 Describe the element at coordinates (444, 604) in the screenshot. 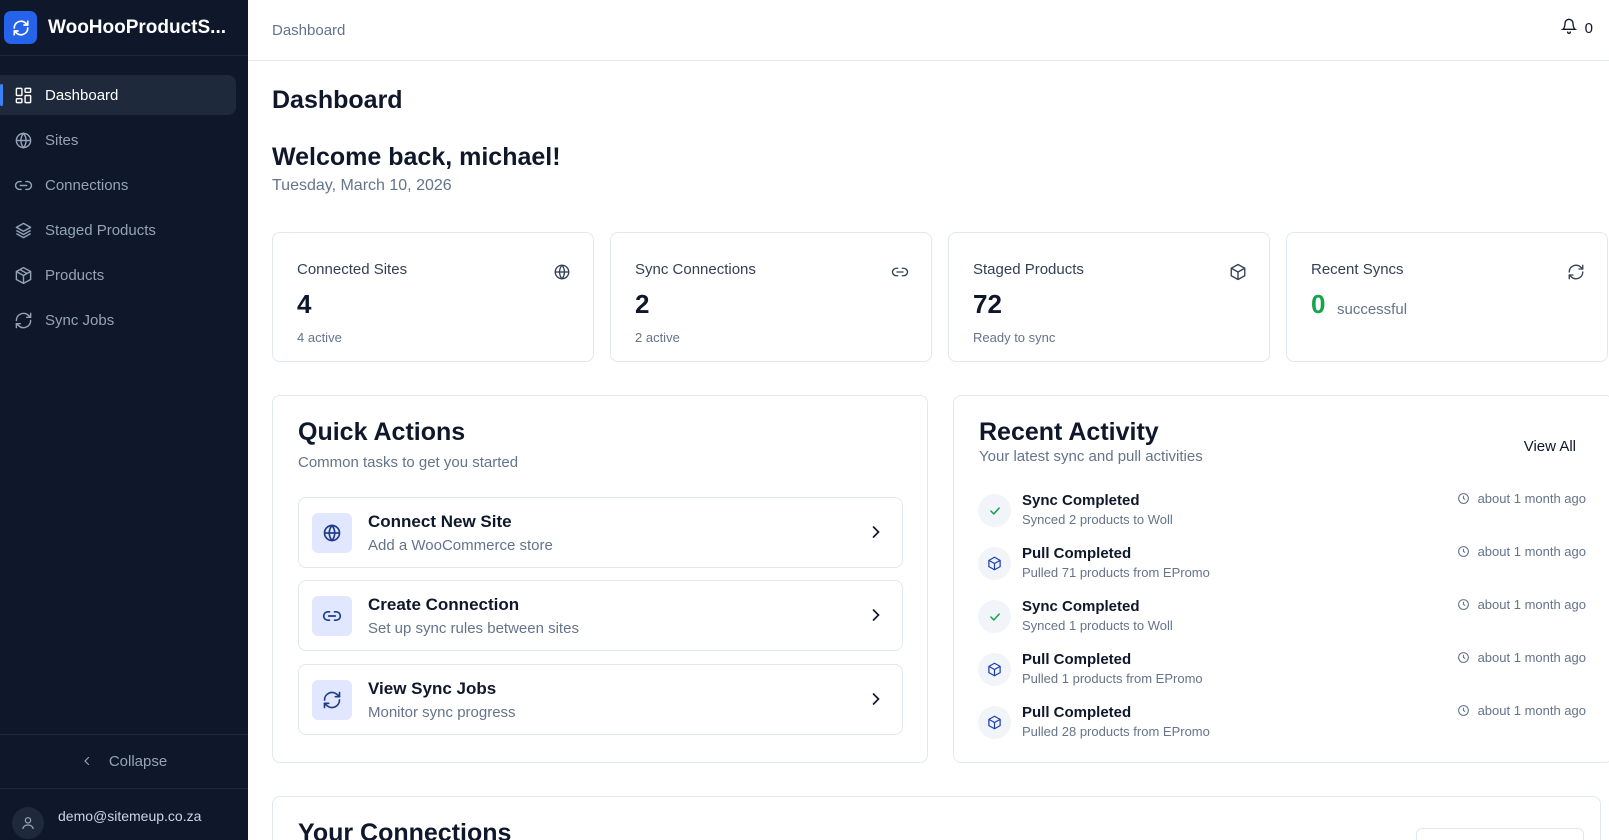

I see `quick-action-title: Create Connection` at that location.